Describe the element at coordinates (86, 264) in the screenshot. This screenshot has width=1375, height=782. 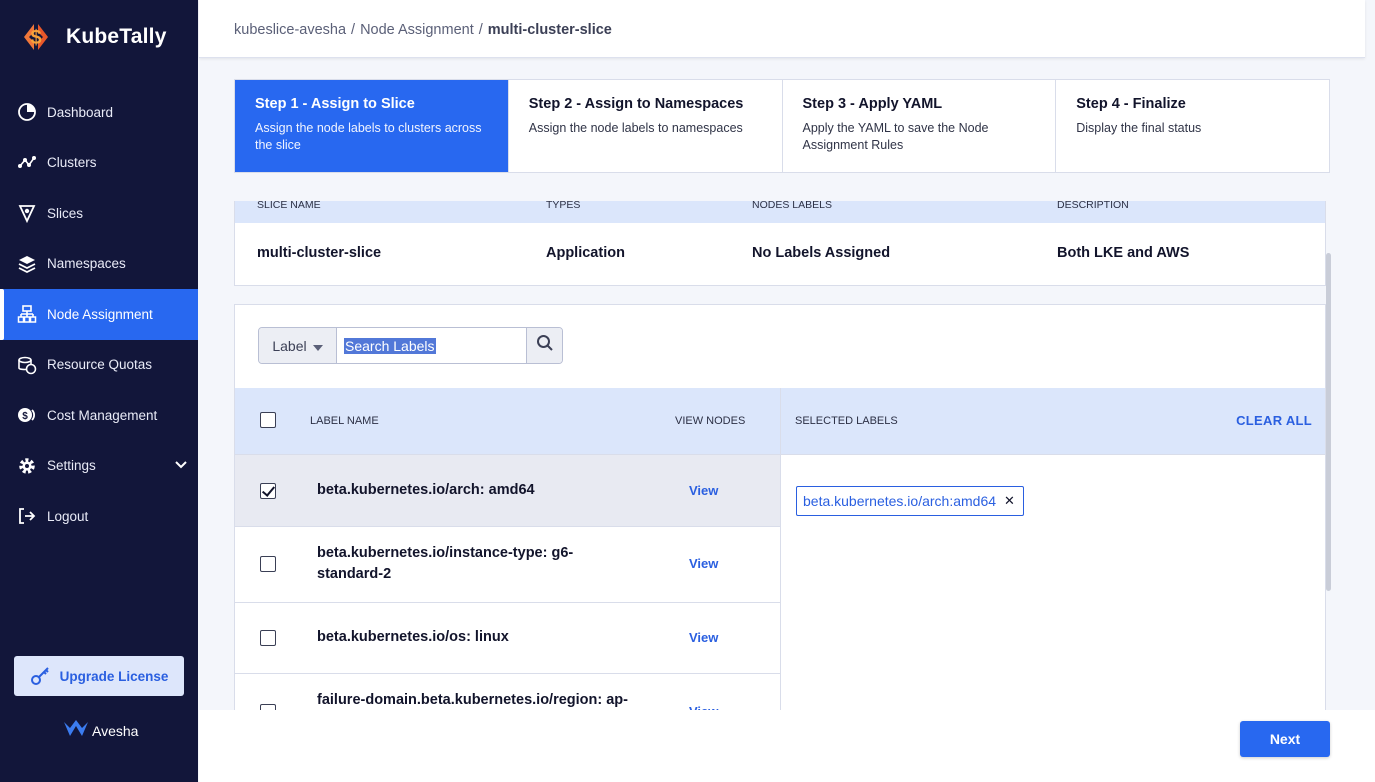
I see `sidebar-item-label: Namespaces` at that location.